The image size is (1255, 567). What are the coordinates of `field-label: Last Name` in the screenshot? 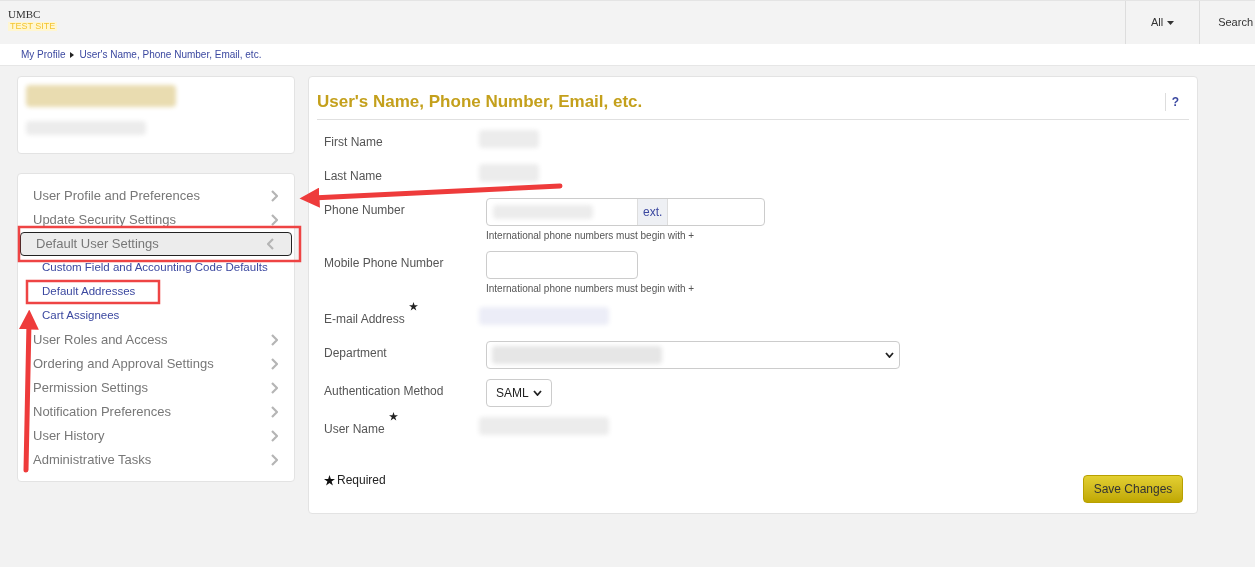 It's located at (353, 176).